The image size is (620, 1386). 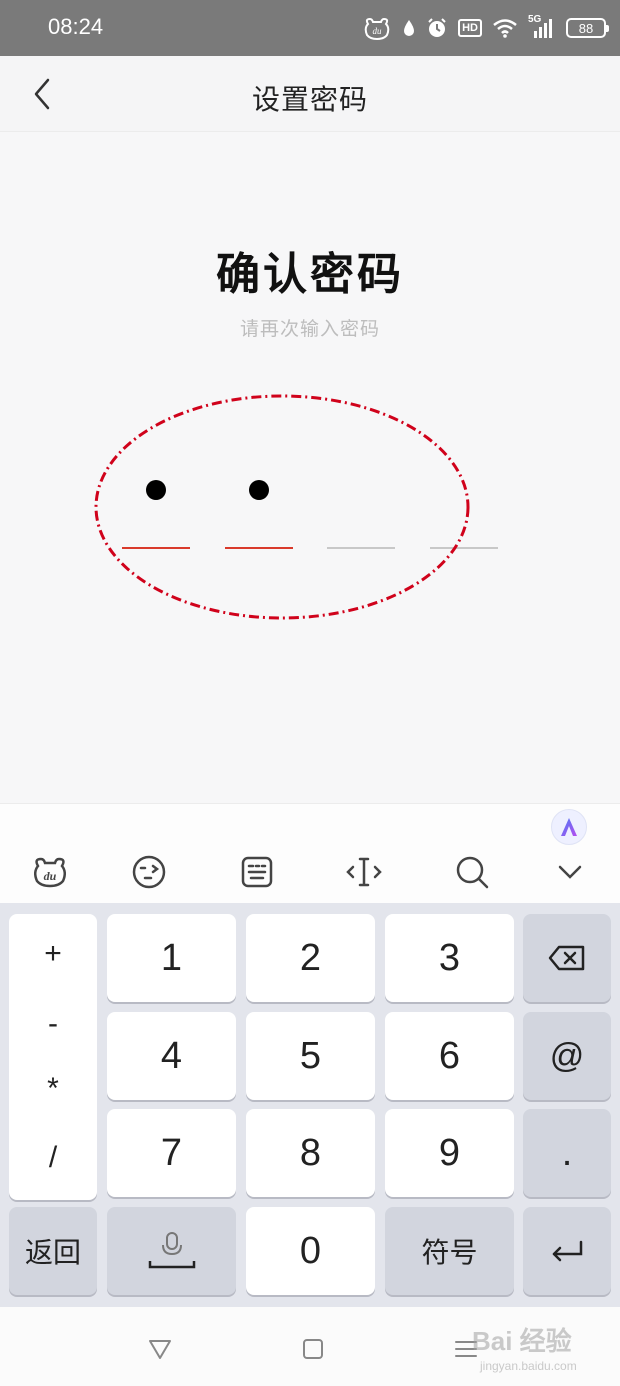 I want to click on enter-icon, so click(x=567, y=1251).